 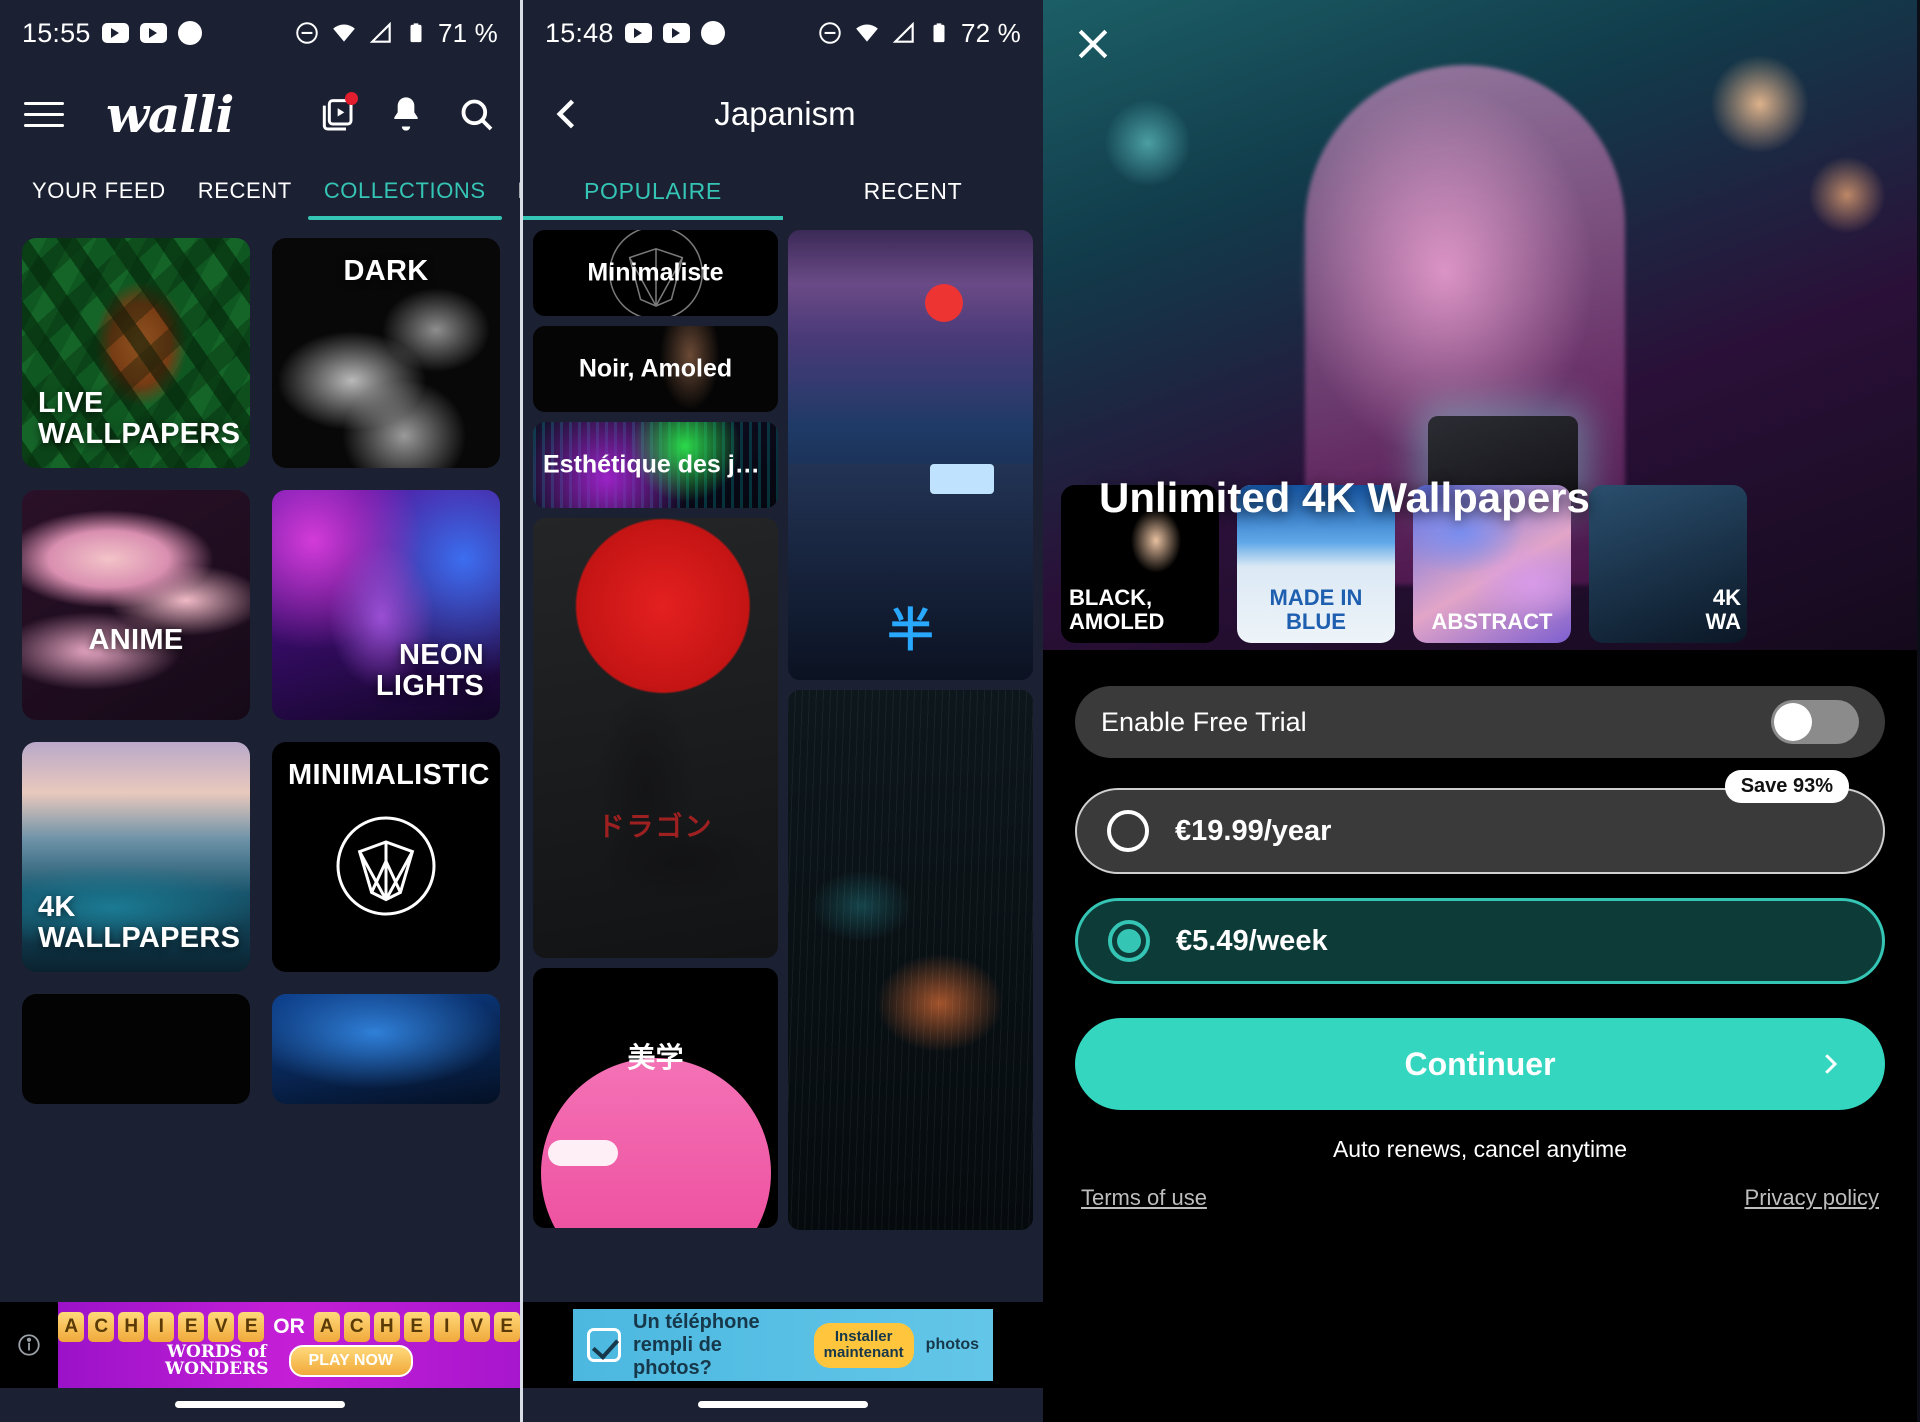 I want to click on ad-install-button: Installer maintenant, so click(x=863, y=1345).